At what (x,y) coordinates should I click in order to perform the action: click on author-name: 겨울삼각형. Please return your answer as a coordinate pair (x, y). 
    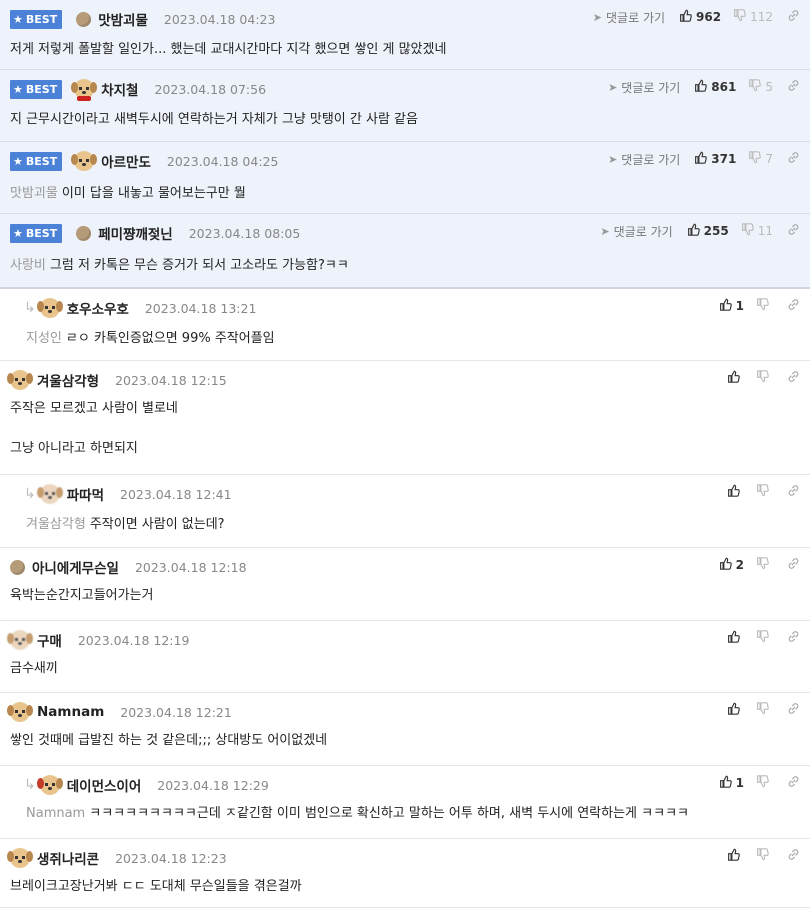
    Looking at the image, I should click on (68, 380).